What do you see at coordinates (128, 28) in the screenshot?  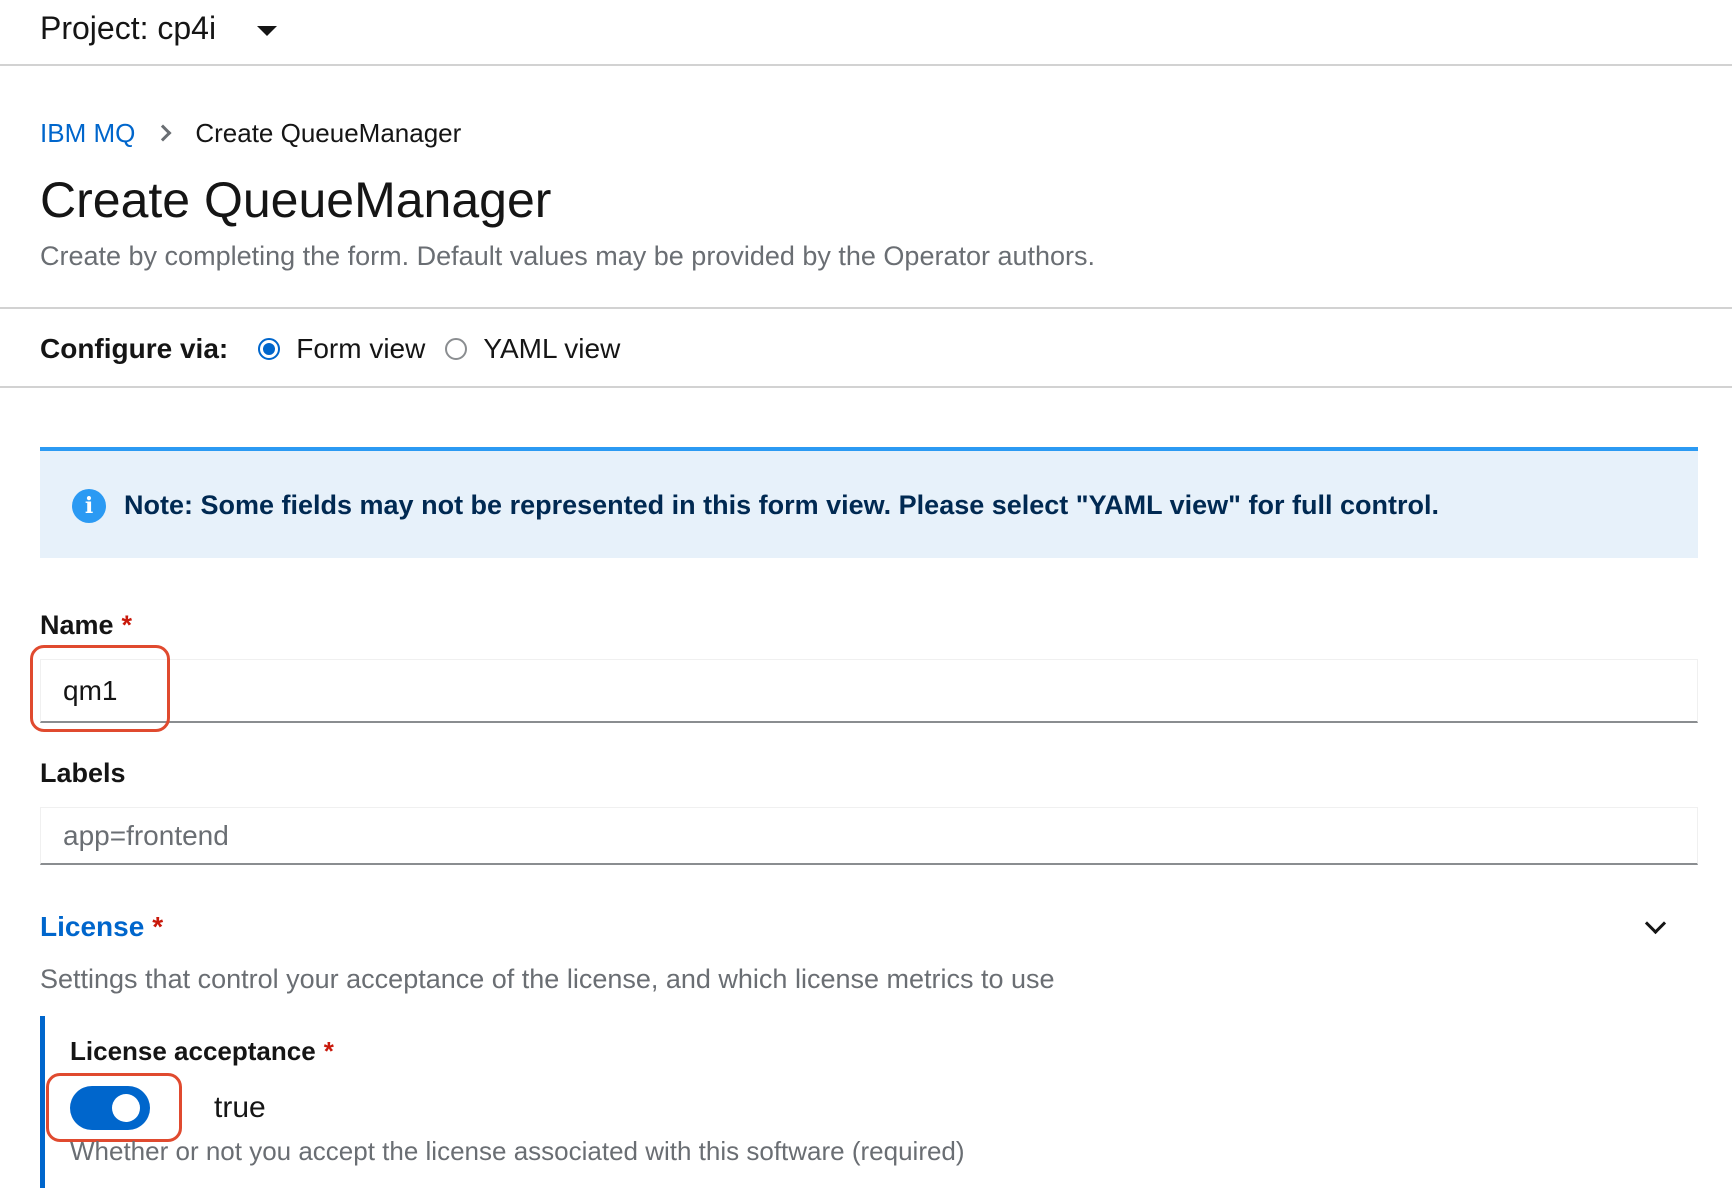 I see `project-selector: Project: cp4i` at bounding box center [128, 28].